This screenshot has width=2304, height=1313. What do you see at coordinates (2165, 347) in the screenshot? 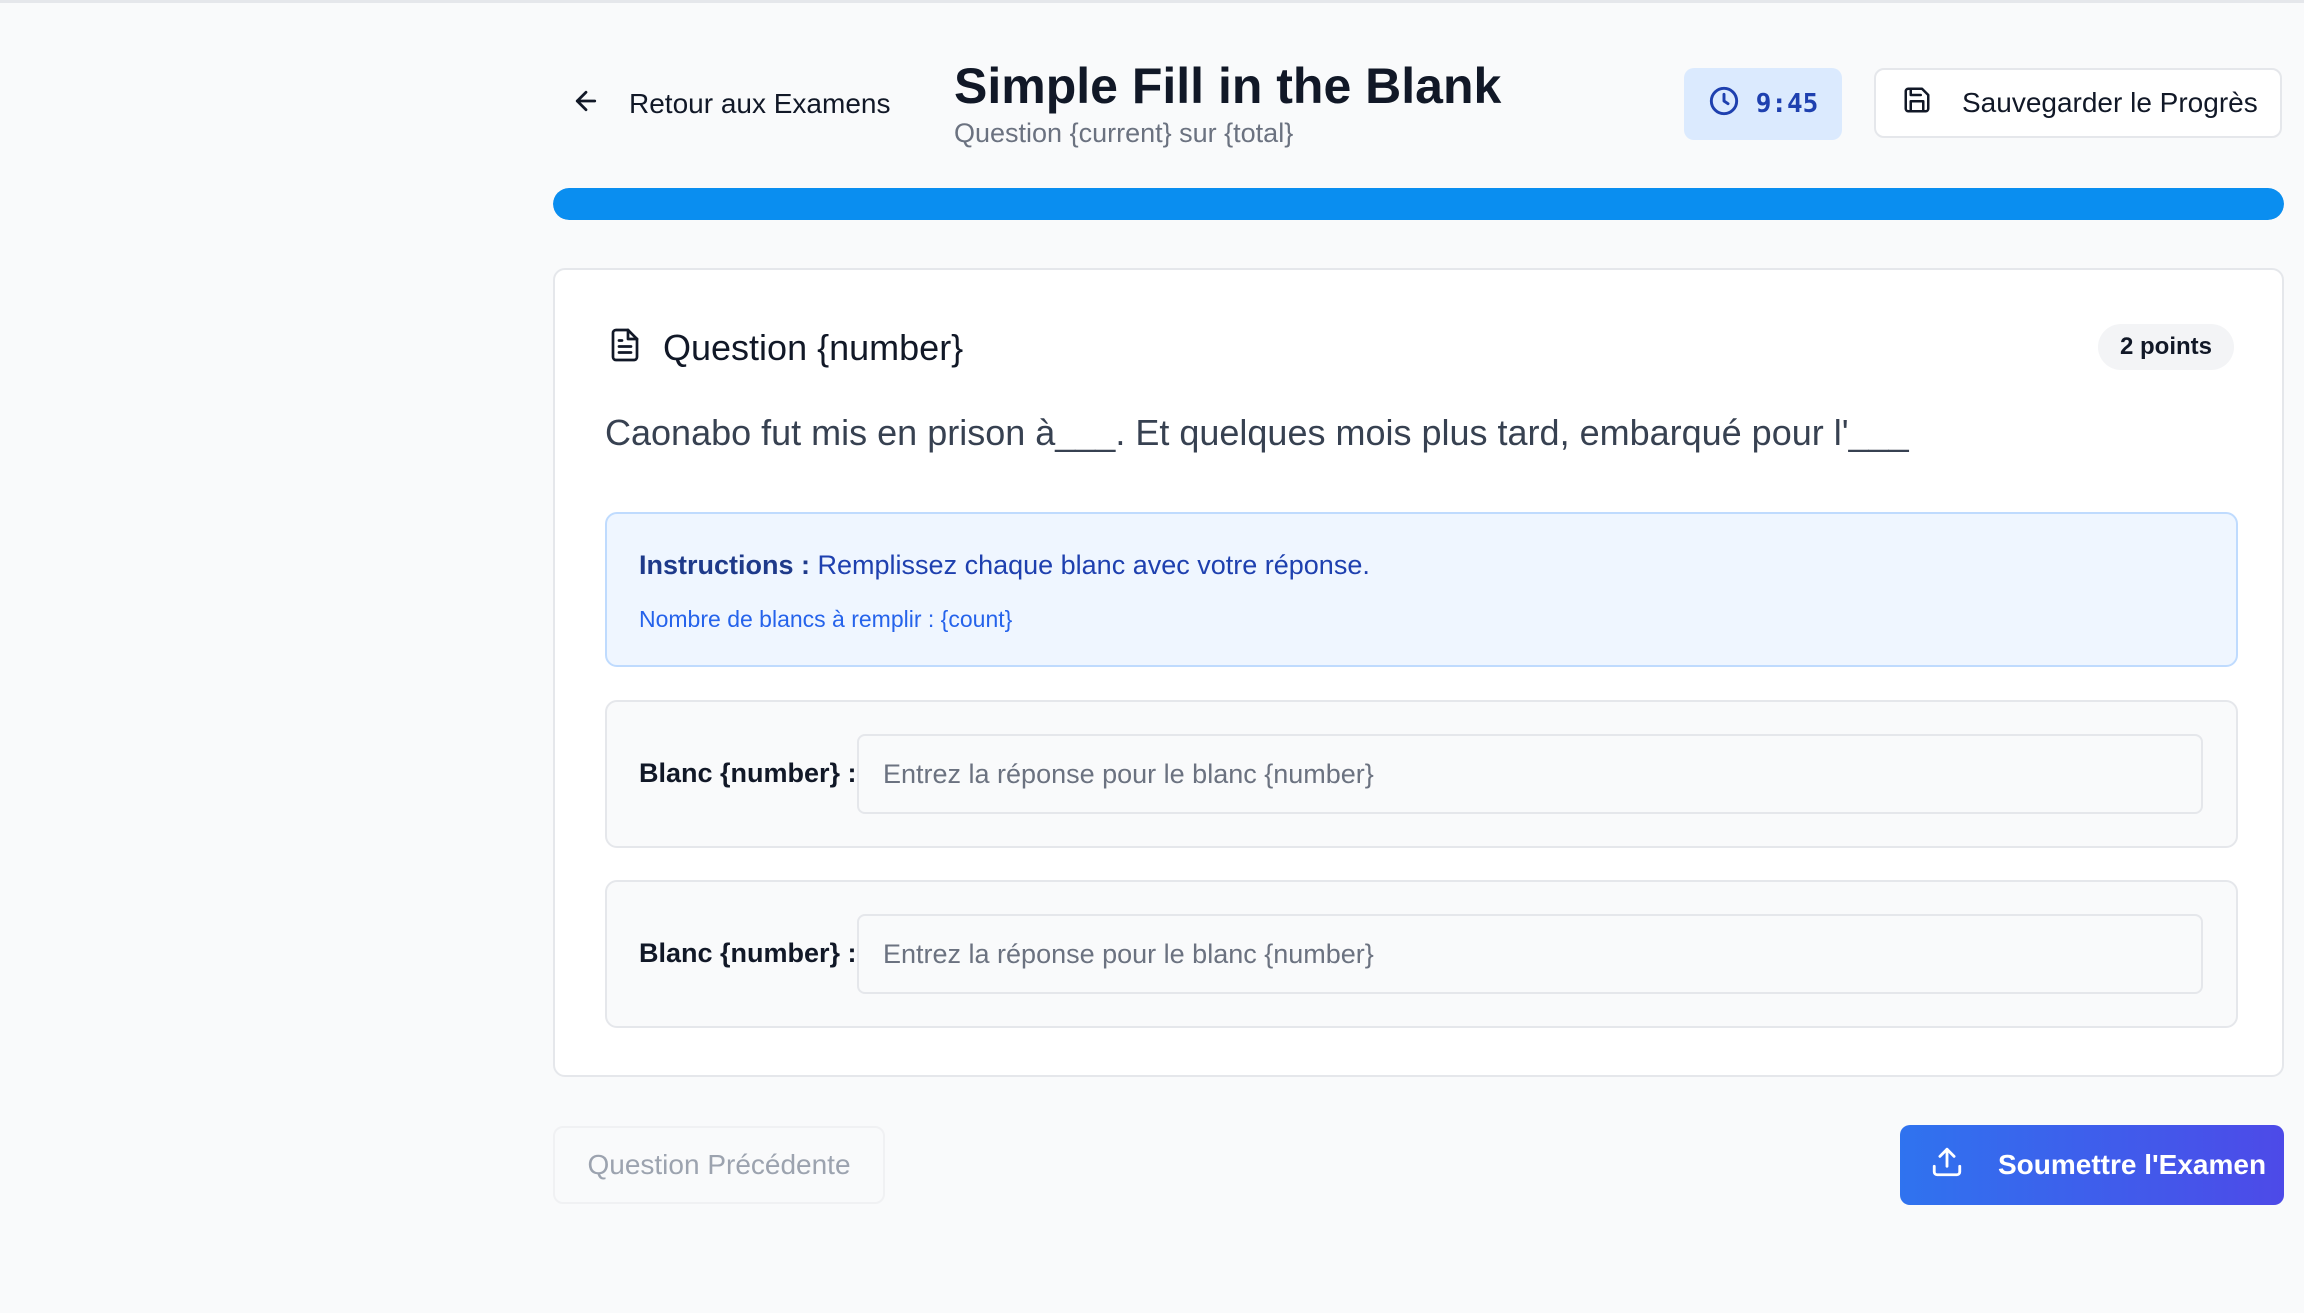
I see `points-badge: 2 points` at bounding box center [2165, 347].